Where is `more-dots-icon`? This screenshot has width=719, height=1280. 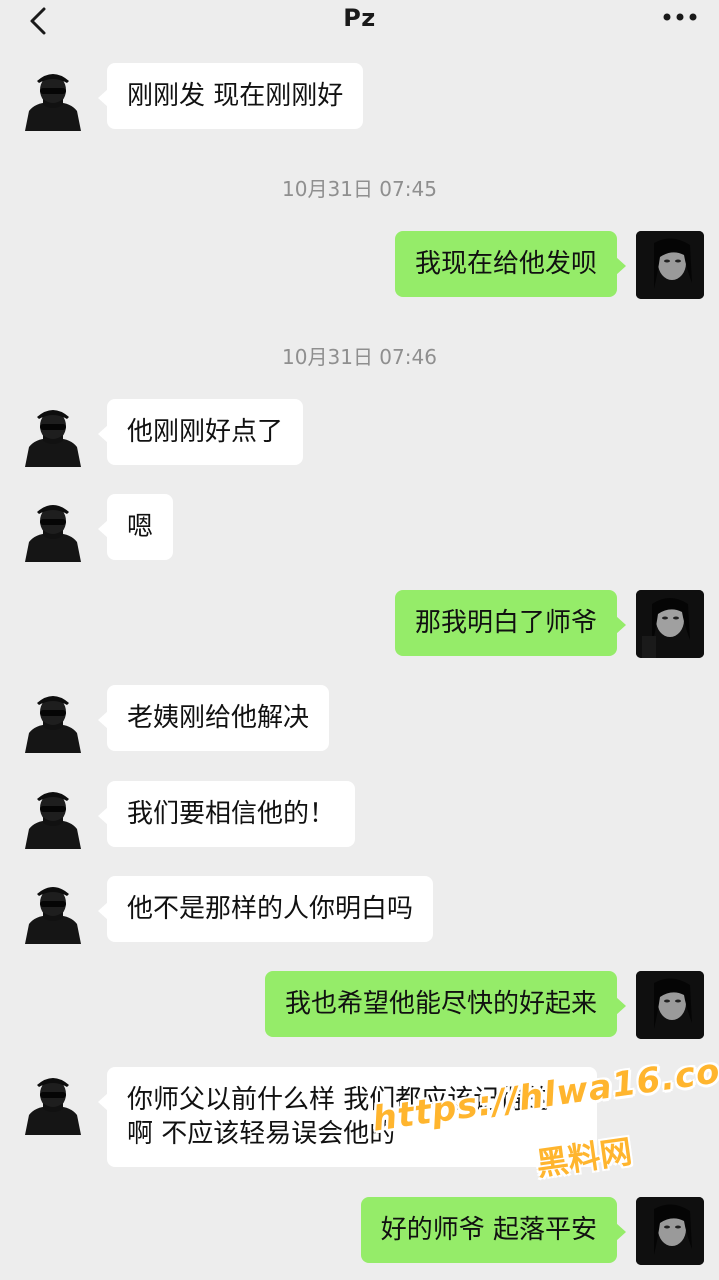
more-dots-icon is located at coordinates (680, 17).